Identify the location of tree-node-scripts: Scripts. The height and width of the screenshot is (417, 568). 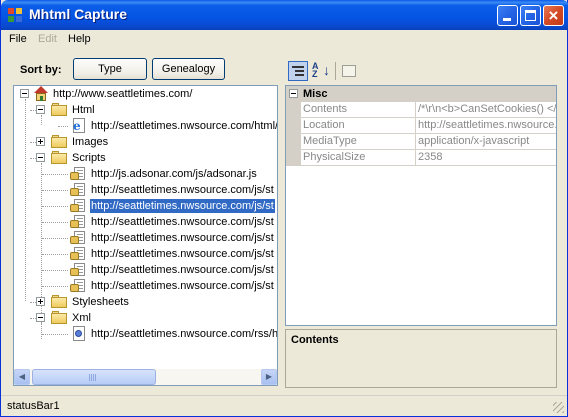
(144, 158).